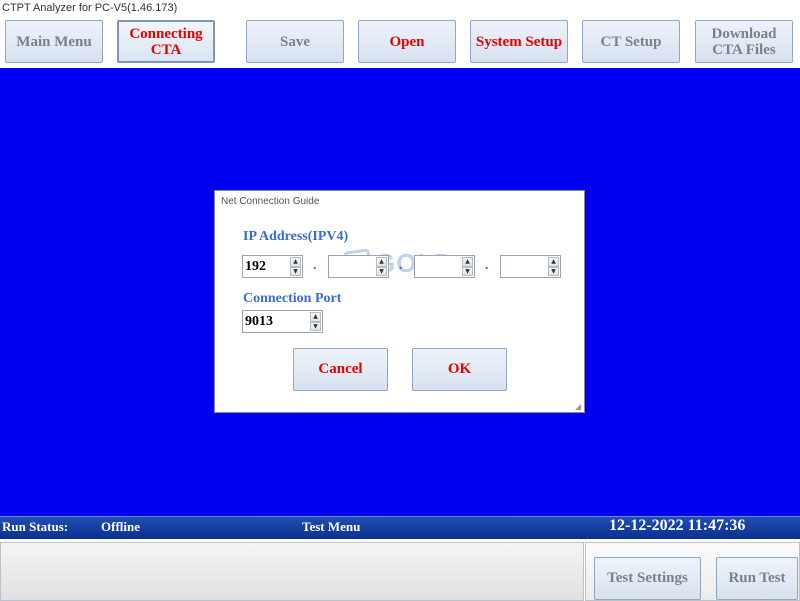 The height and width of the screenshot is (601, 800). What do you see at coordinates (295, 41) in the screenshot?
I see `save-button: Save` at bounding box center [295, 41].